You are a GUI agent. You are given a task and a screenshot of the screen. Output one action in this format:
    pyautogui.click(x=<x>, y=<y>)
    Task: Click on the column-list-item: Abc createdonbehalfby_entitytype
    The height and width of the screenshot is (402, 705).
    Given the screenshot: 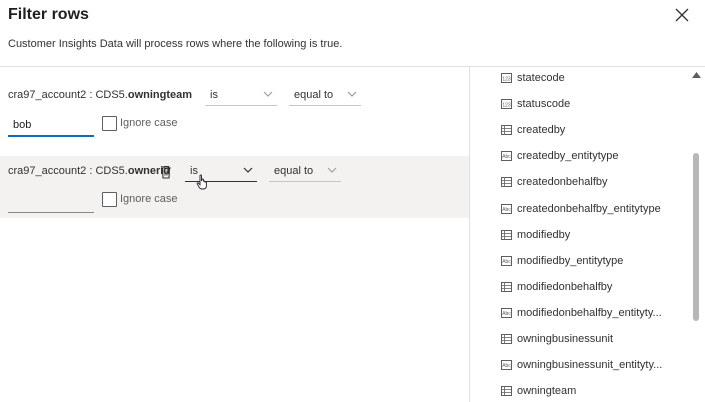 What is the action you would take?
    pyautogui.click(x=581, y=213)
    